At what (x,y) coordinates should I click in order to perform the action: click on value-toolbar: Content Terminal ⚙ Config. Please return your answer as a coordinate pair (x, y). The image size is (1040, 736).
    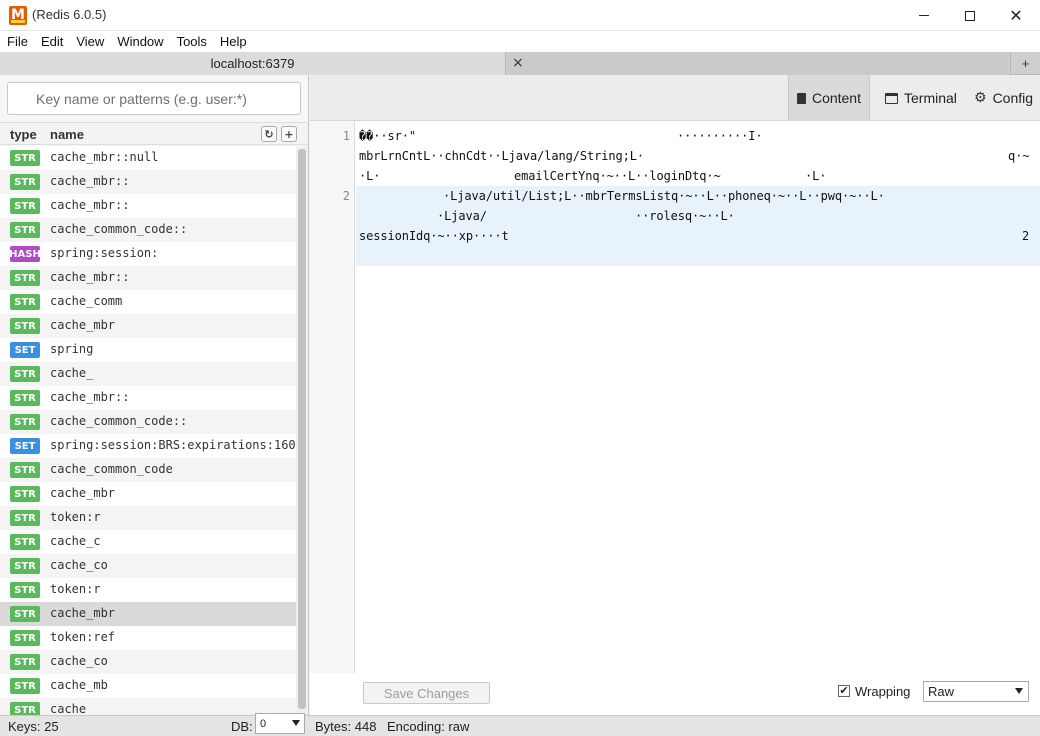
    Looking at the image, I should click on (675, 98).